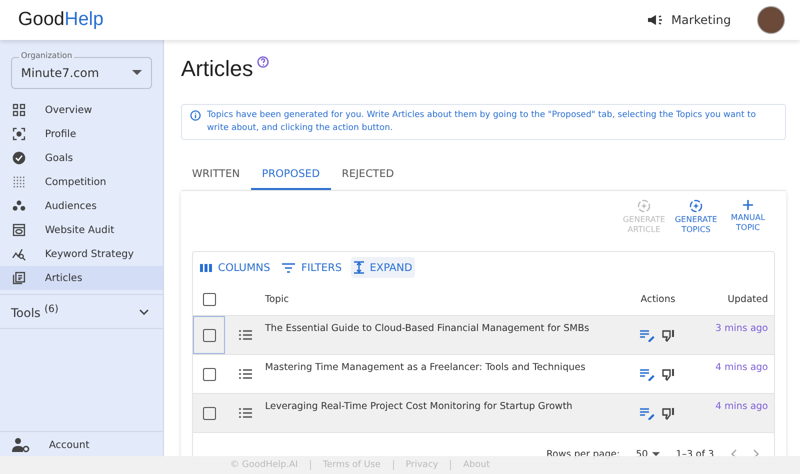 This screenshot has height=474, width=800. Describe the element at coordinates (312, 267) in the screenshot. I see `toolbar-button: FILTERS` at that location.